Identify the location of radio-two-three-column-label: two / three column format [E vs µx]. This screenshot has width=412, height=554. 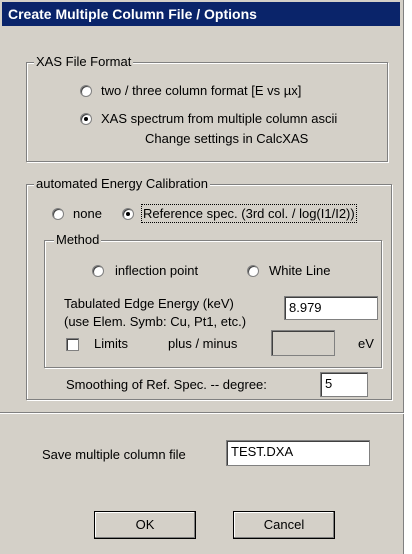
(201, 90).